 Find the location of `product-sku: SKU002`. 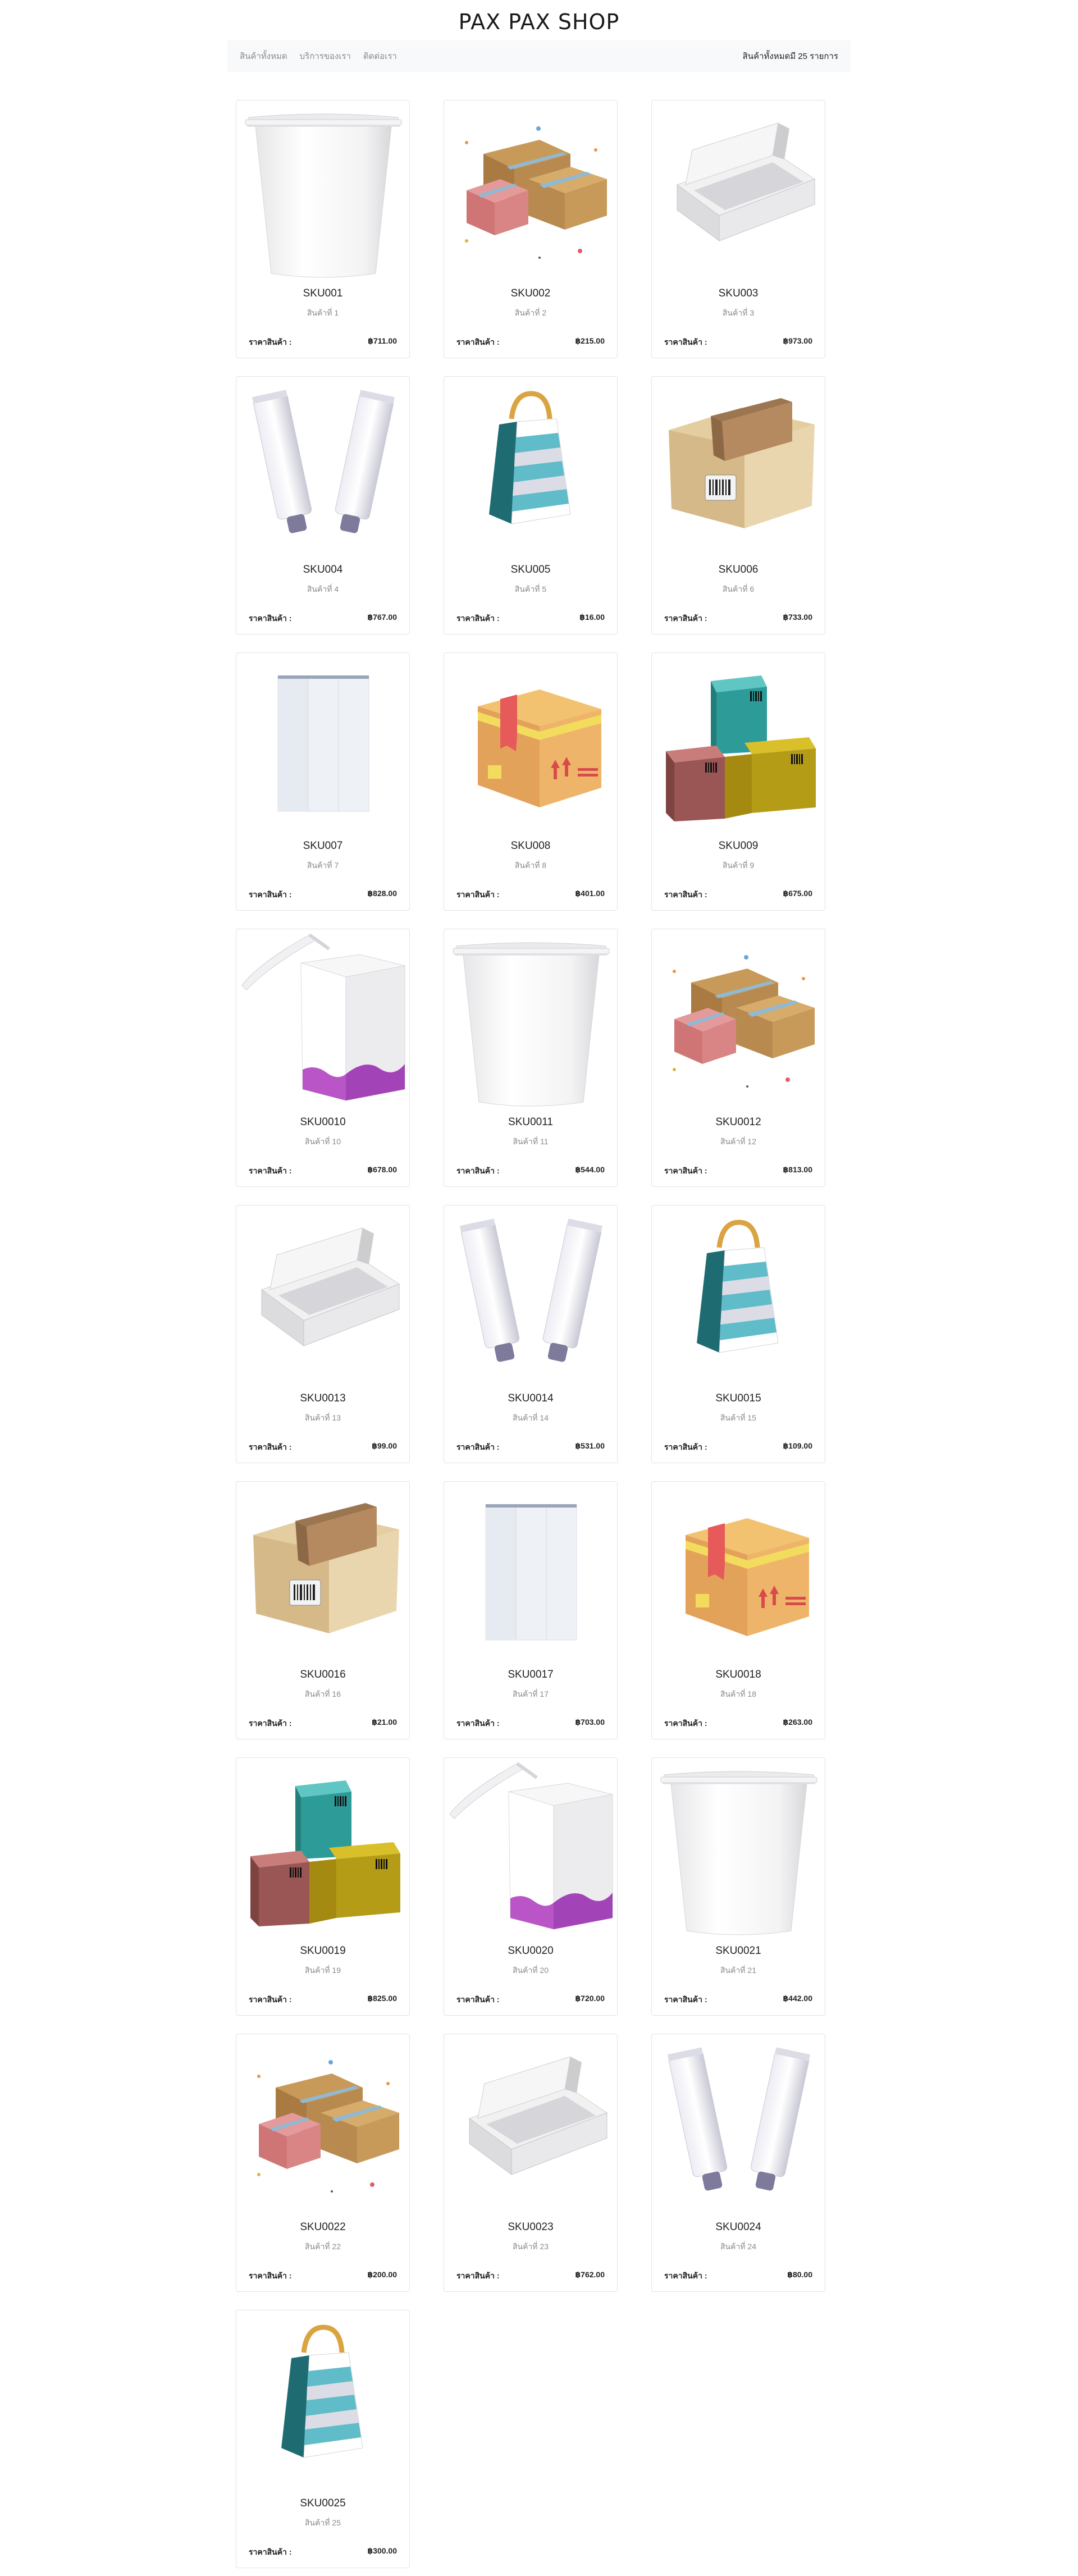

product-sku: SKU002 is located at coordinates (530, 293).